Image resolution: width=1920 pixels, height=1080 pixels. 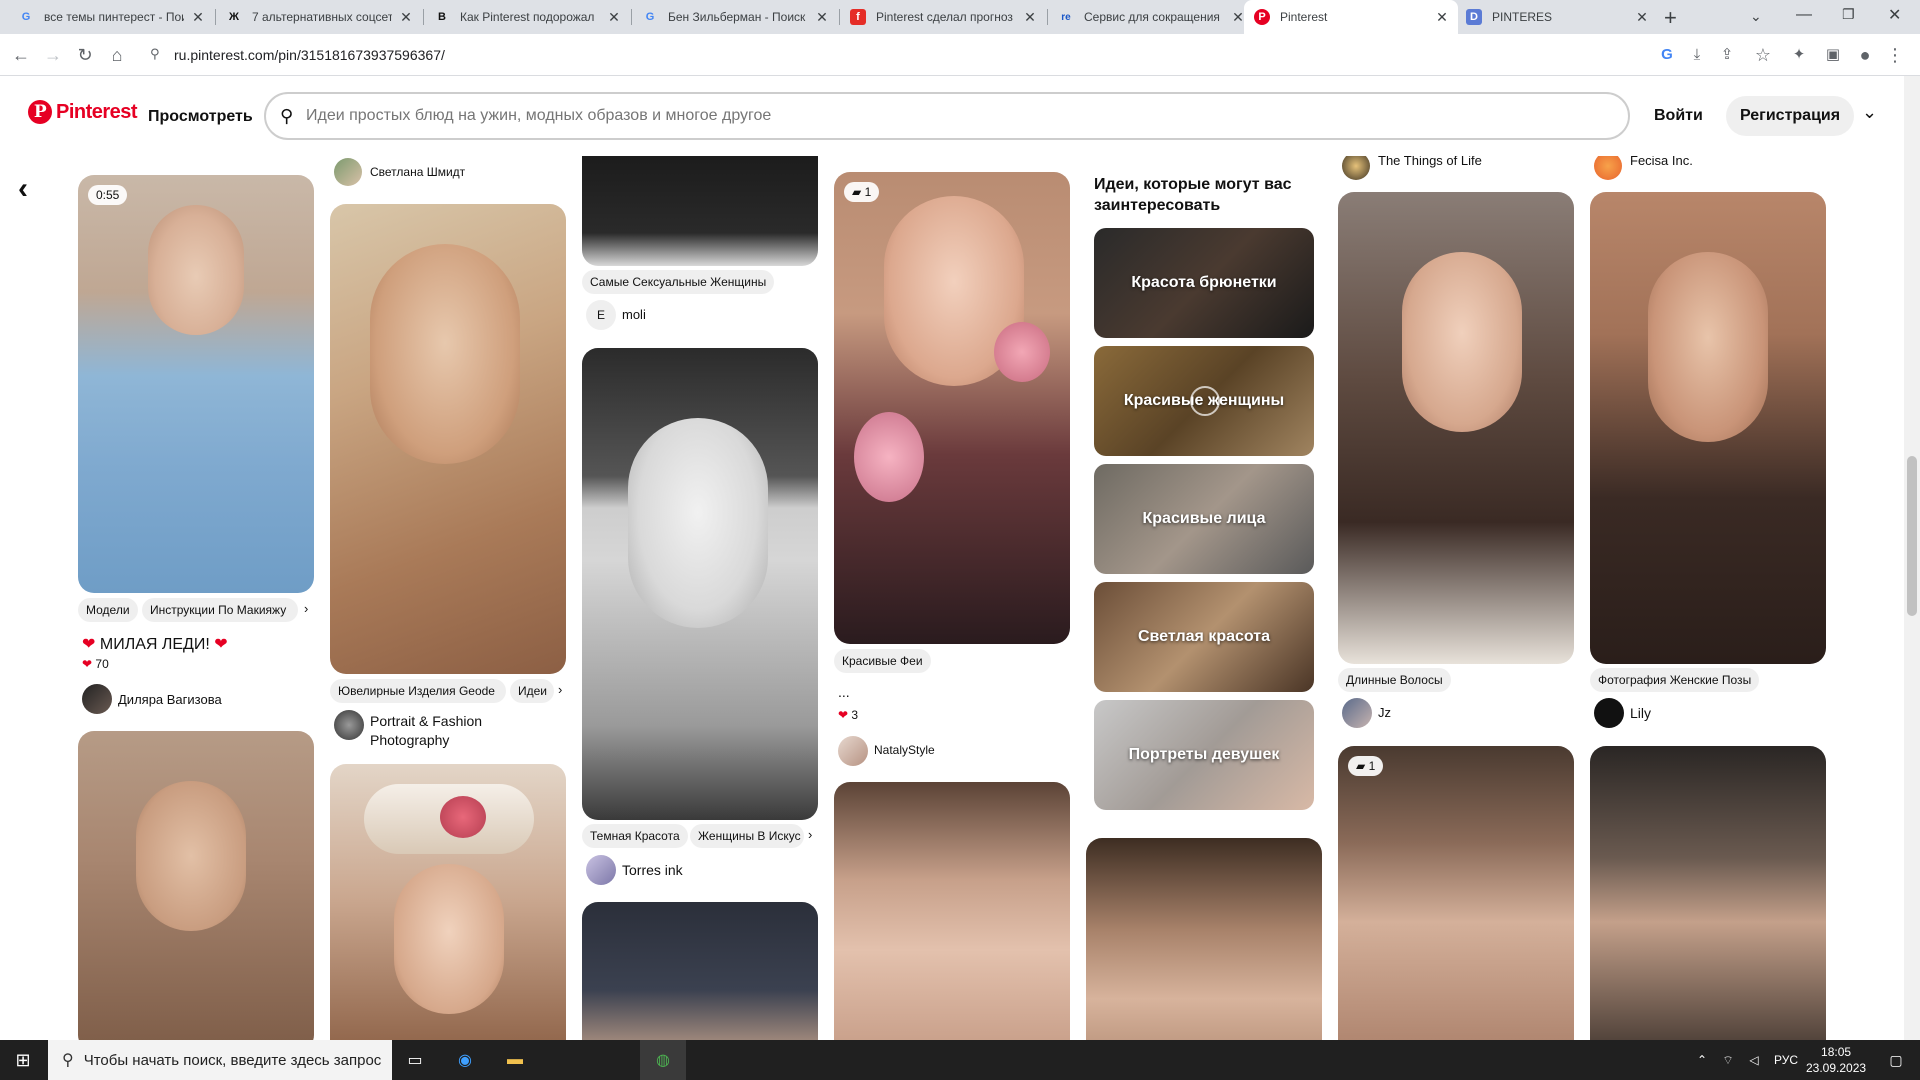 I want to click on pin-image-woman-cap, so click(x=700, y=971).